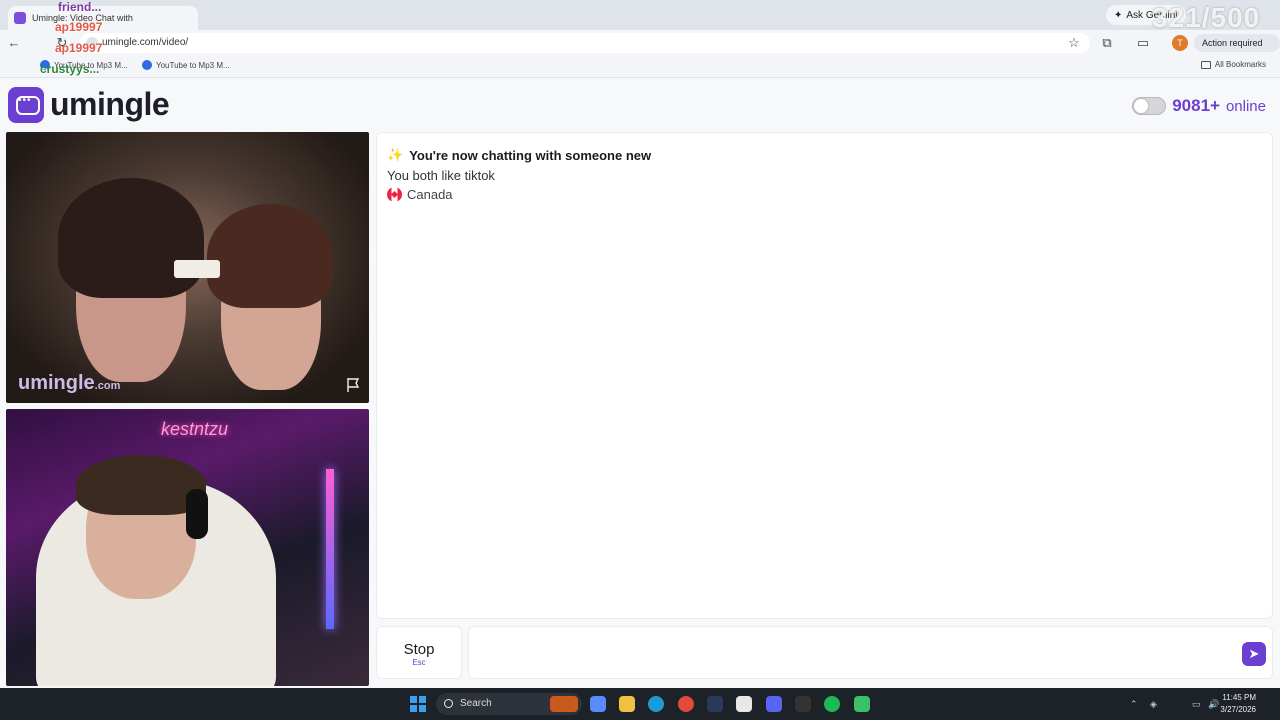 The width and height of the screenshot is (1280, 720). What do you see at coordinates (1232, 43) in the screenshot?
I see `action-required-label: Action required` at bounding box center [1232, 43].